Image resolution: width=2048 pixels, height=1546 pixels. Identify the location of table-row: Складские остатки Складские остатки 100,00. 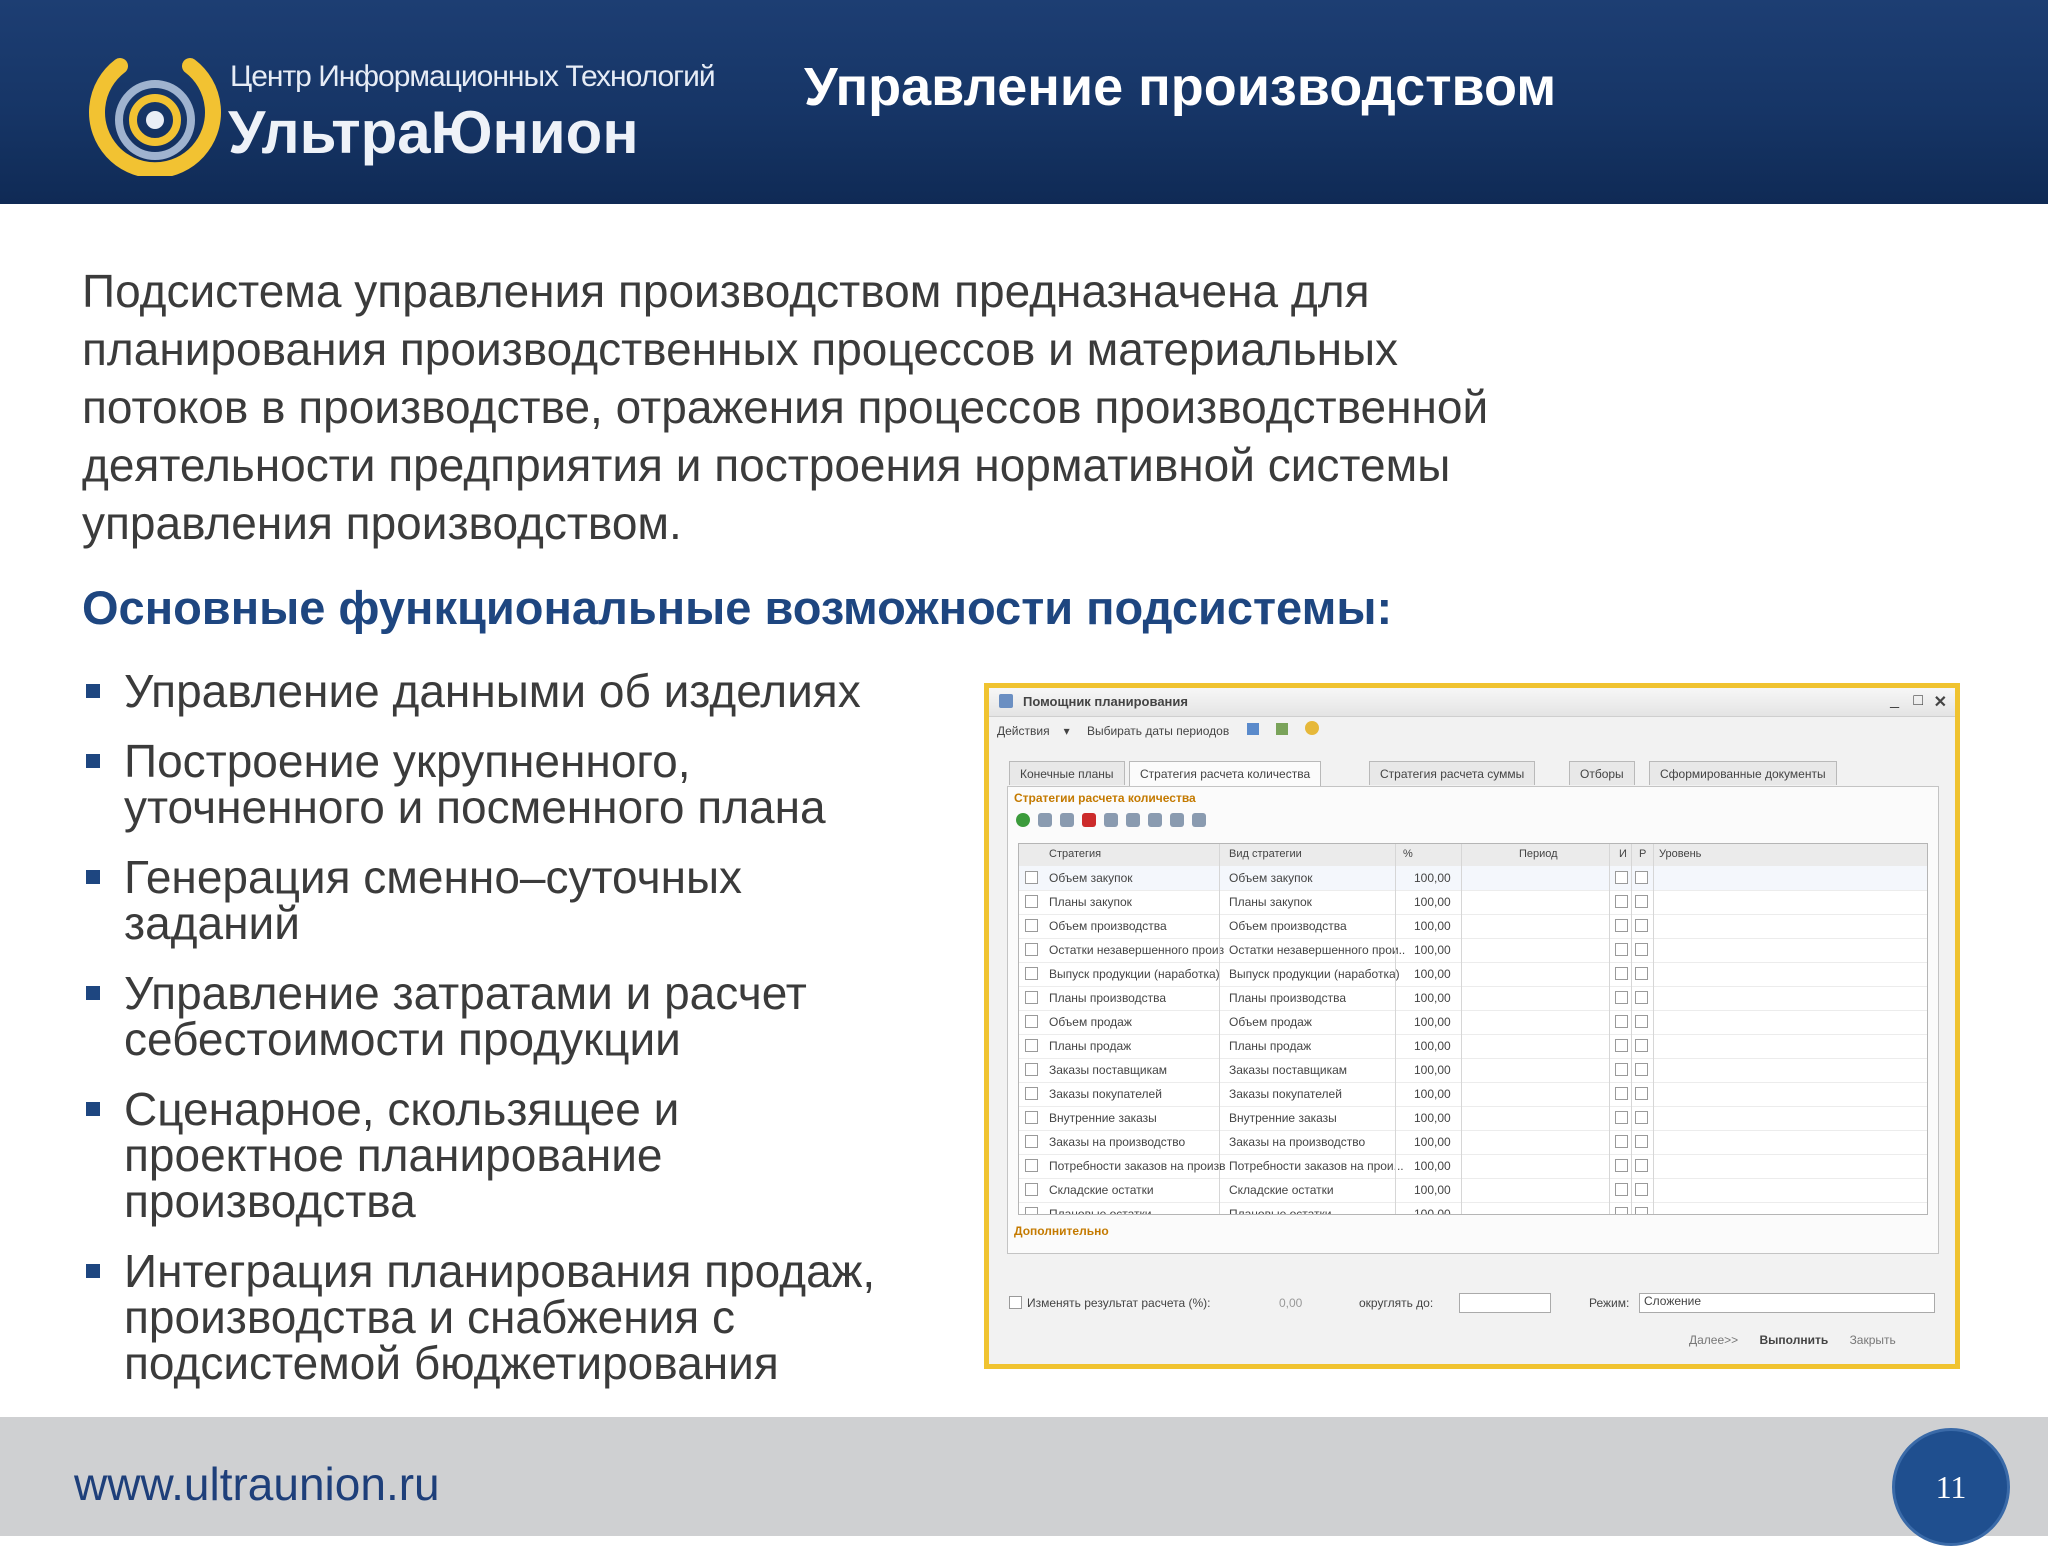
(1473, 1190).